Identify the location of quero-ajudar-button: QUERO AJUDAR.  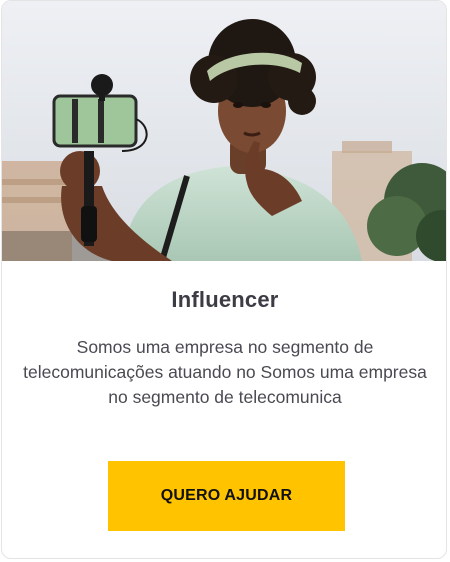
(226, 496).